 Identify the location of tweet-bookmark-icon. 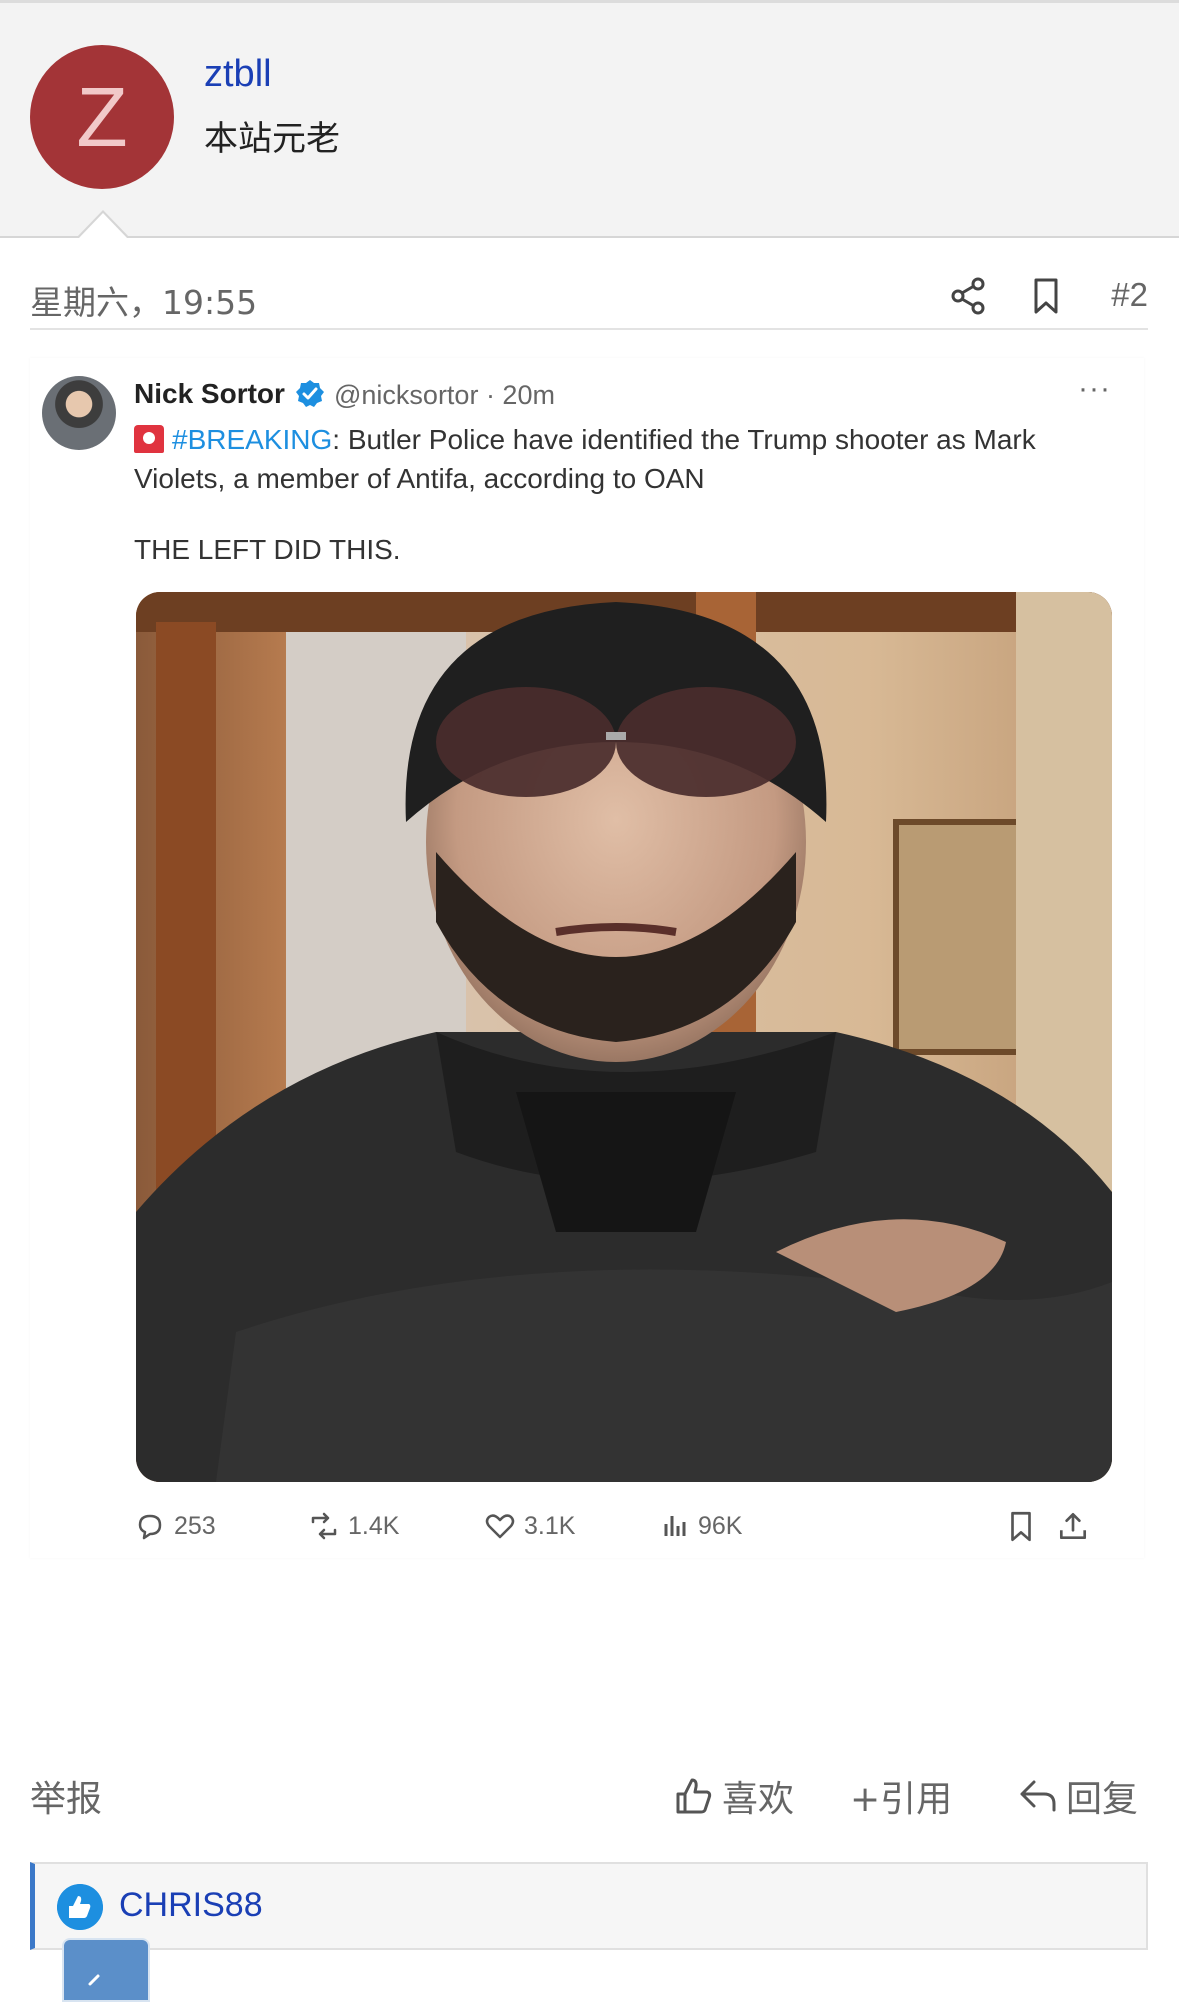
(1021, 1526).